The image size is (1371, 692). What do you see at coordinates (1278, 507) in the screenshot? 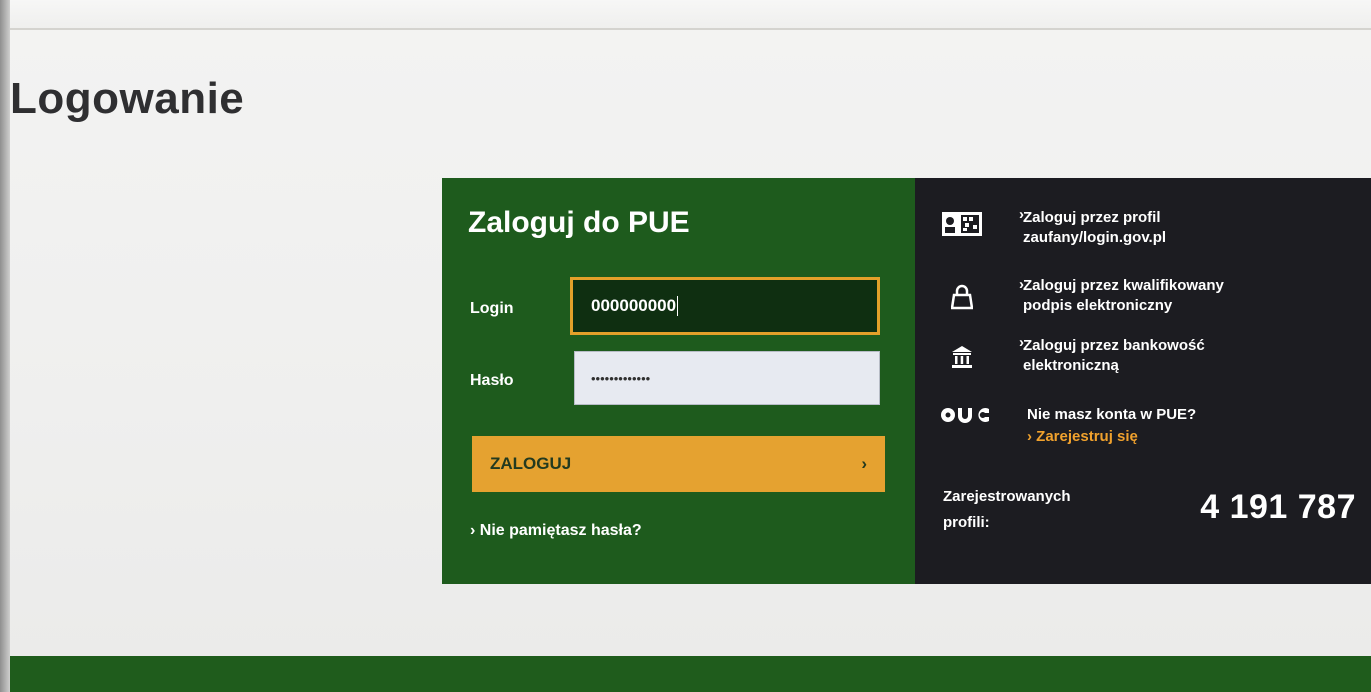
I see `registered-profiles-count: 4 191 787` at bounding box center [1278, 507].